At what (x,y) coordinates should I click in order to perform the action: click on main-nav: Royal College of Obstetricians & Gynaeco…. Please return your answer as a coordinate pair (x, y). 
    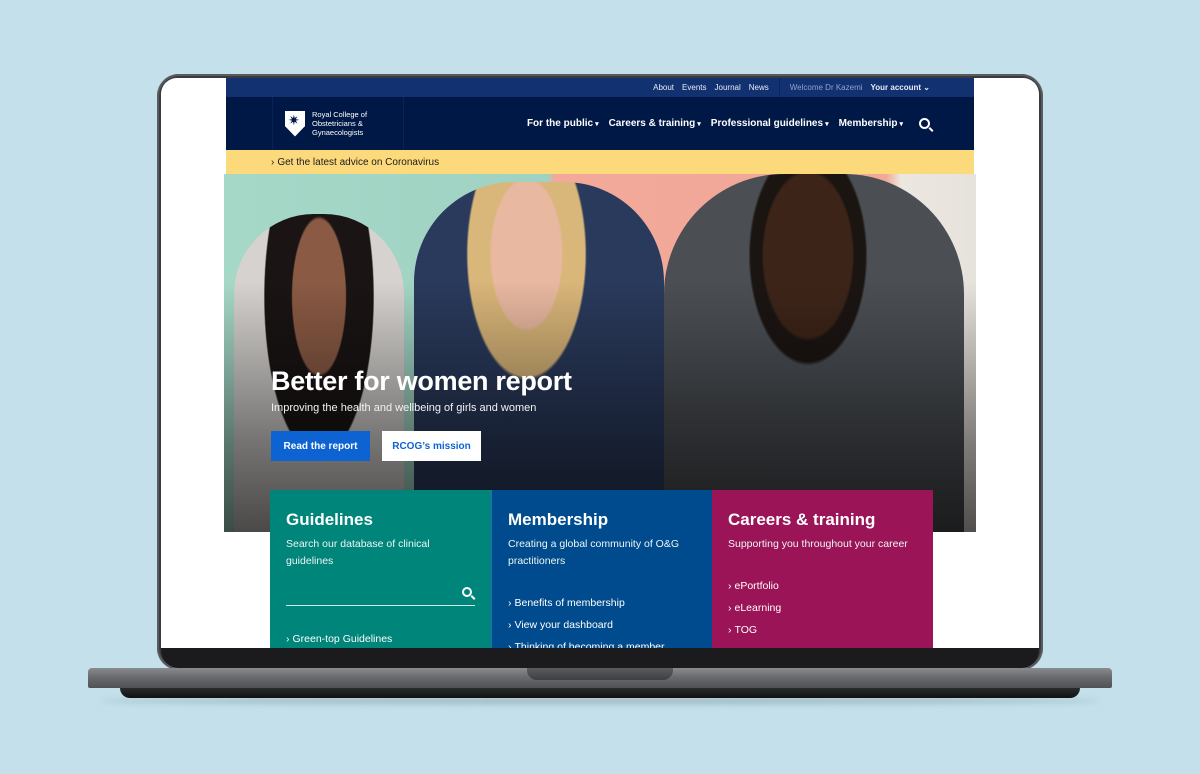
    Looking at the image, I should click on (600, 123).